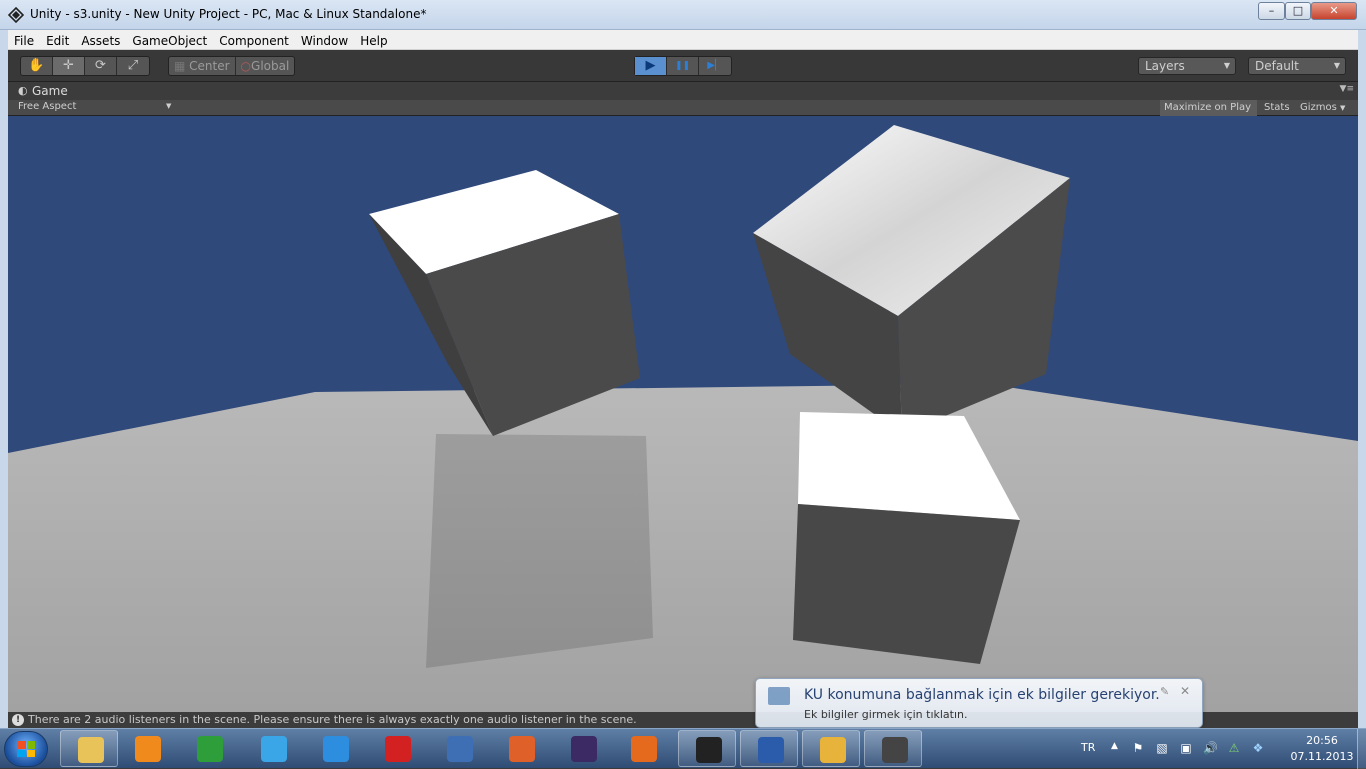  I want to click on step-button: ▶▏, so click(715, 66).